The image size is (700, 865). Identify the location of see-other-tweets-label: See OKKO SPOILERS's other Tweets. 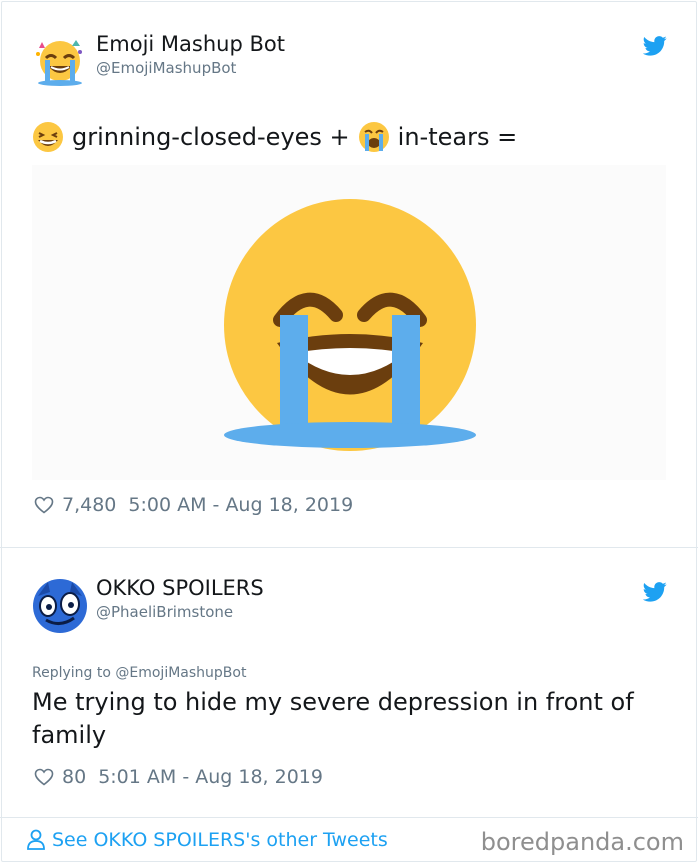
(220, 840).